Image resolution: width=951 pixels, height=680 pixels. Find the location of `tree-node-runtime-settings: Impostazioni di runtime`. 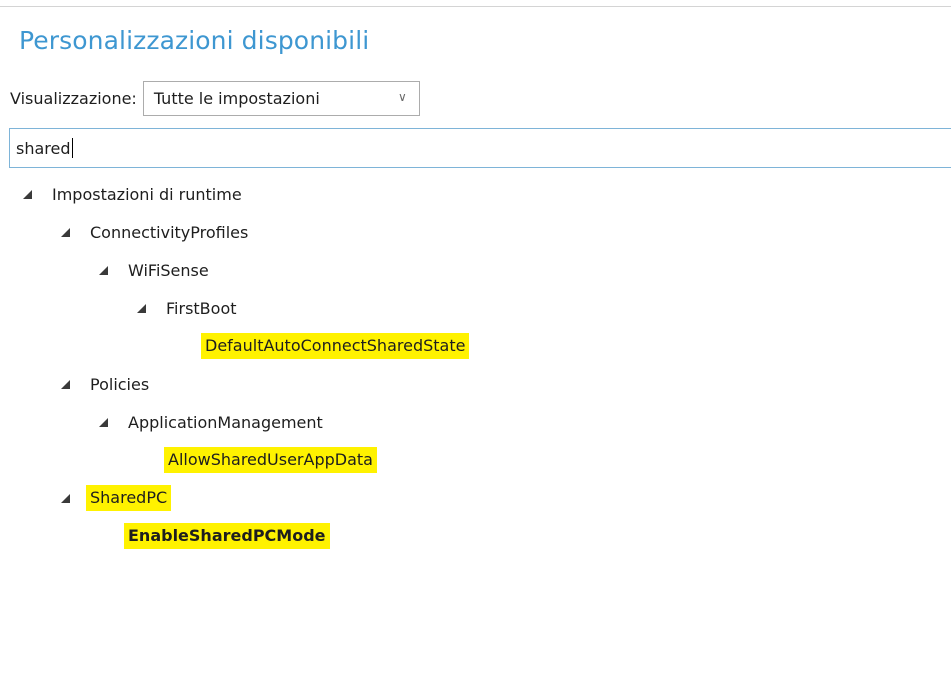

tree-node-runtime-settings: Impostazioni di runtime is located at coordinates (132, 194).